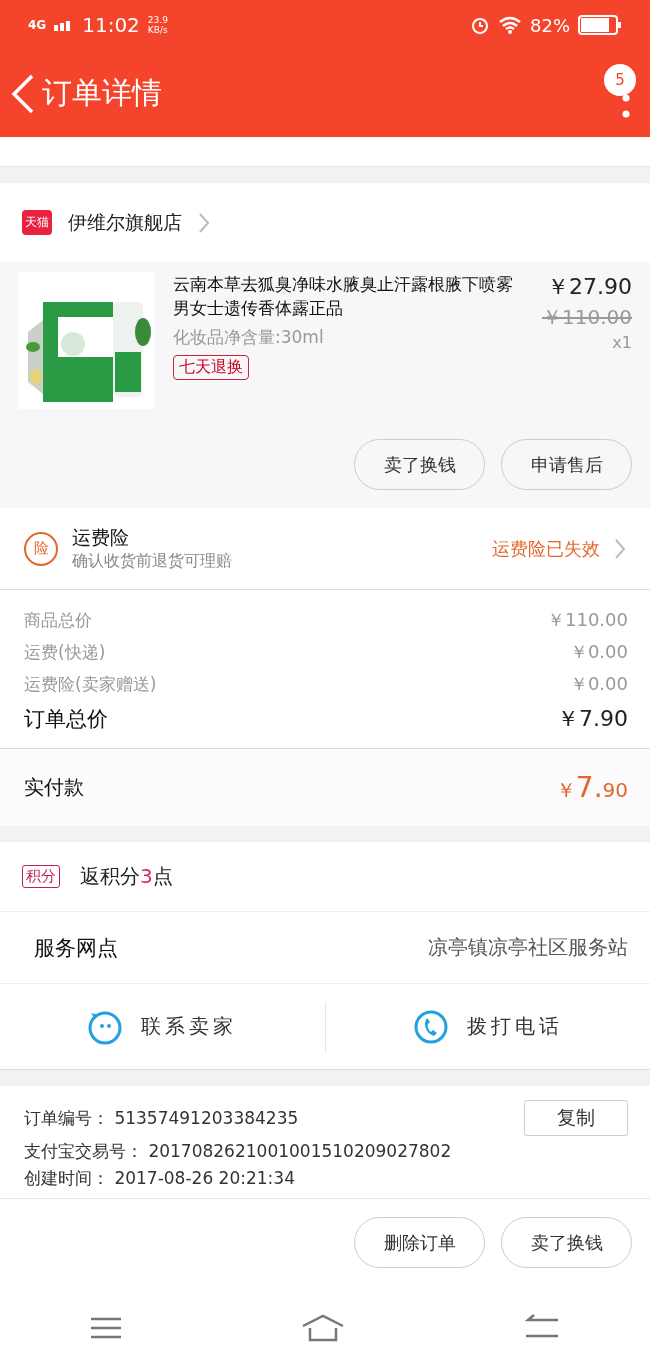 The image size is (650, 1372). Describe the element at coordinates (348, 296) in the screenshot. I see `product-title: 云南本草去狐臭净味水腋臭止汗露根腋下喷雾男女士遗传香体露正品` at that location.